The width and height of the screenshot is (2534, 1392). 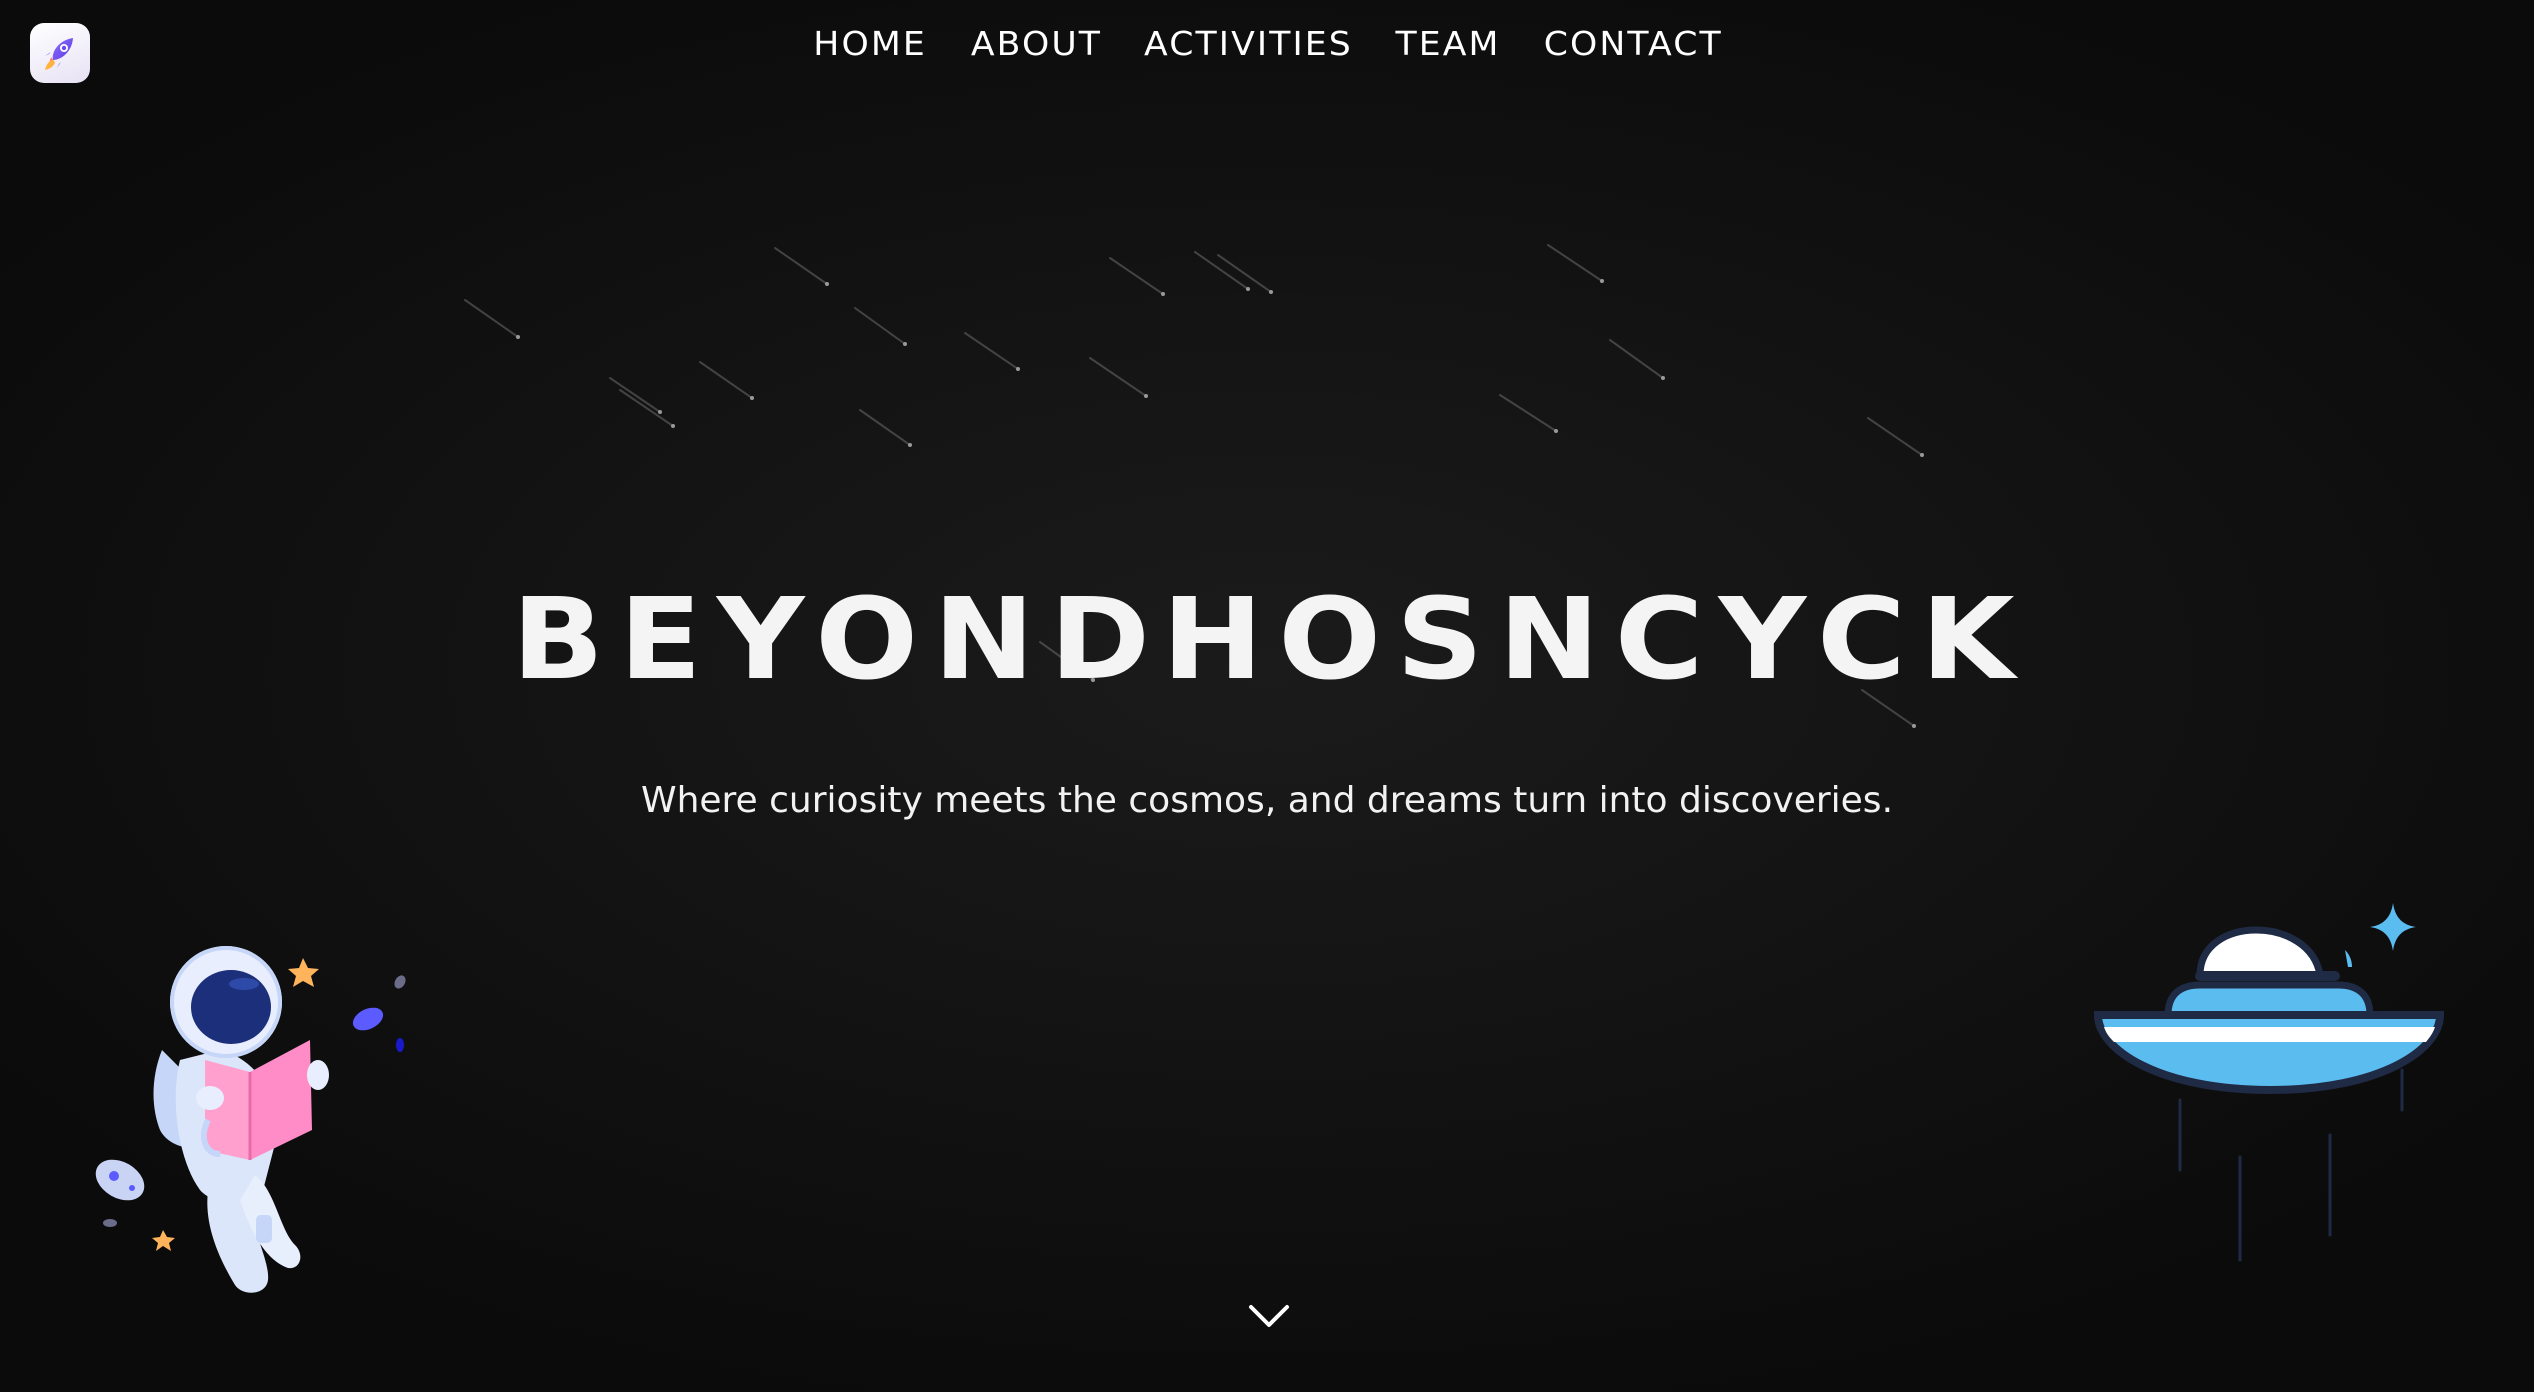 What do you see at coordinates (1633, 43) in the screenshot?
I see `nav-contact: CONTACT` at bounding box center [1633, 43].